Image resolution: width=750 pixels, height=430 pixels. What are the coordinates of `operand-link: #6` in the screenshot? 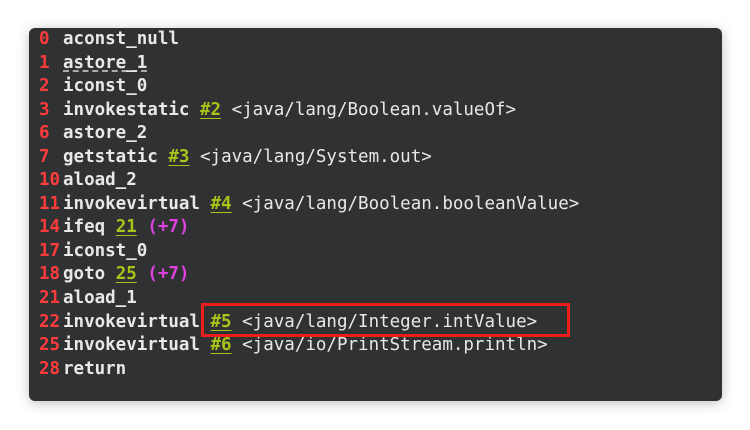 It's located at (221, 345).